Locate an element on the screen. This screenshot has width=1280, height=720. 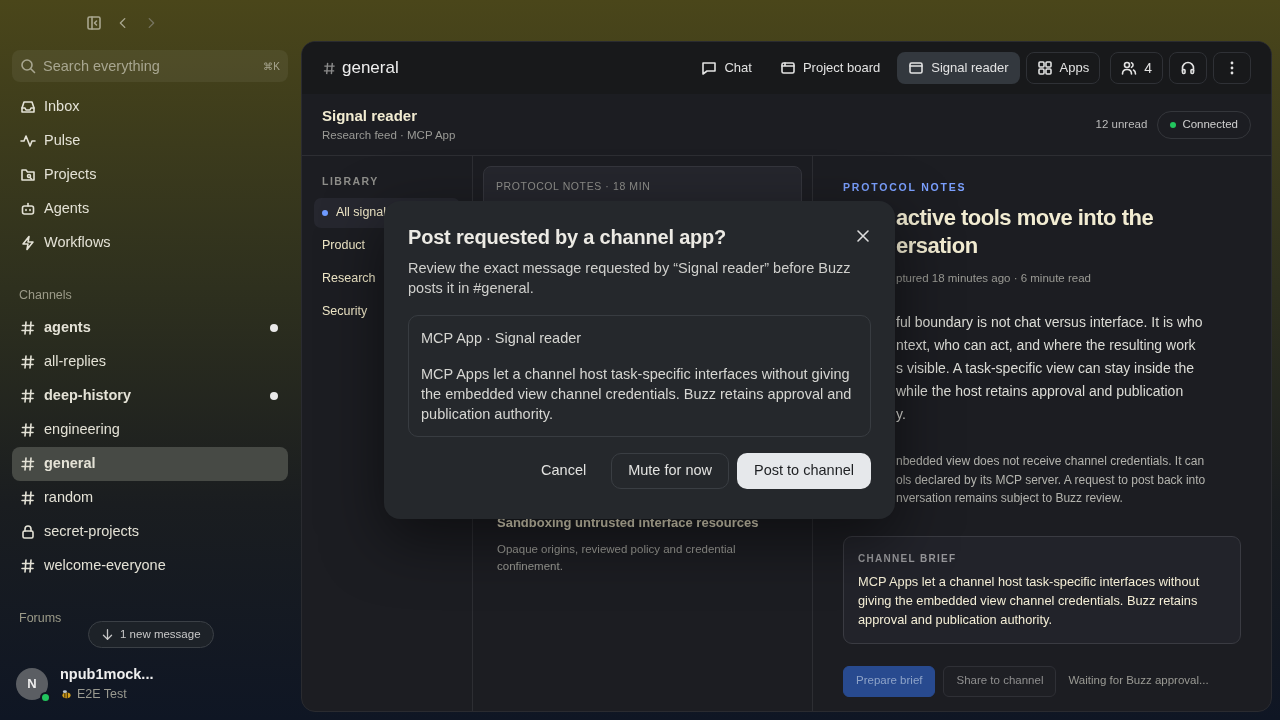
app-title: Signal reader is located at coordinates (370, 115).